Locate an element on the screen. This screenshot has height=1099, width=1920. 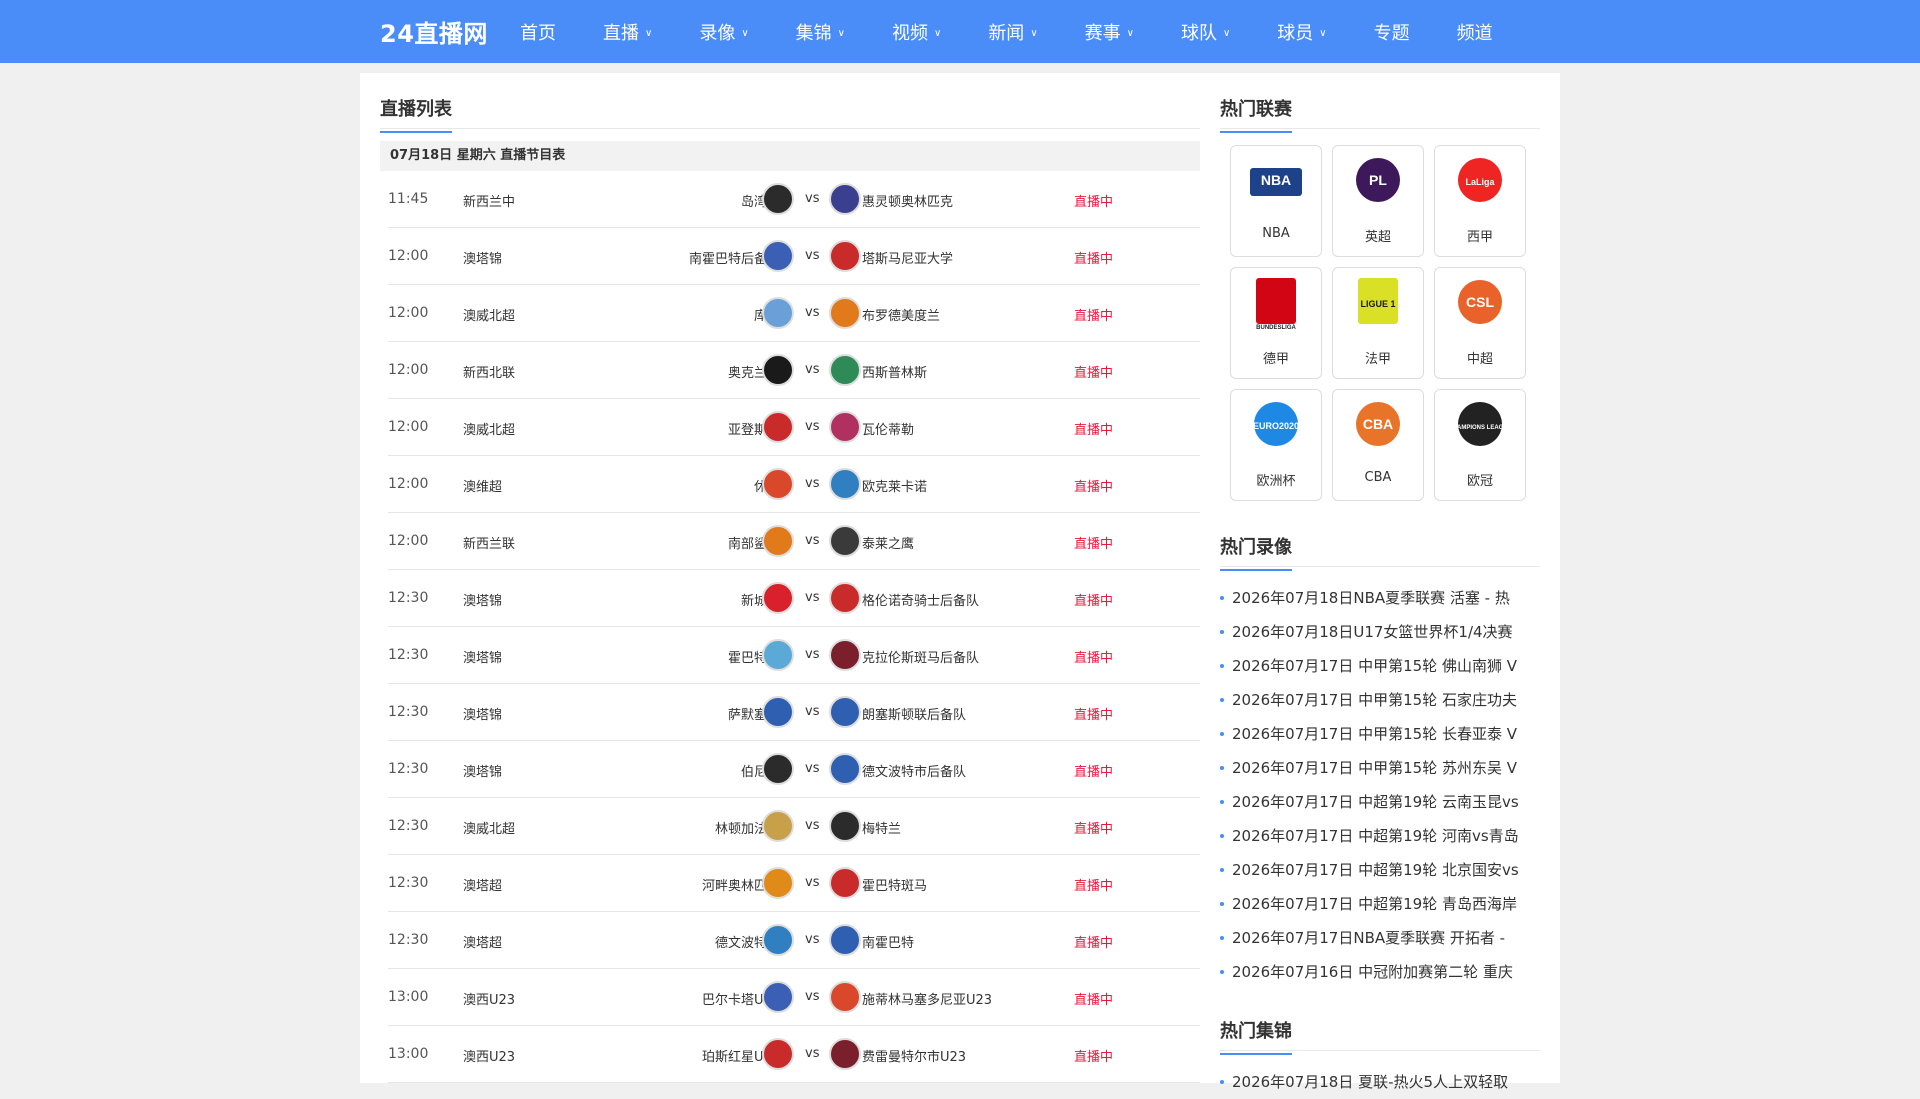
league-card: CHAMPIONS LEAGUE 欧冠 is located at coordinates (1480, 445).